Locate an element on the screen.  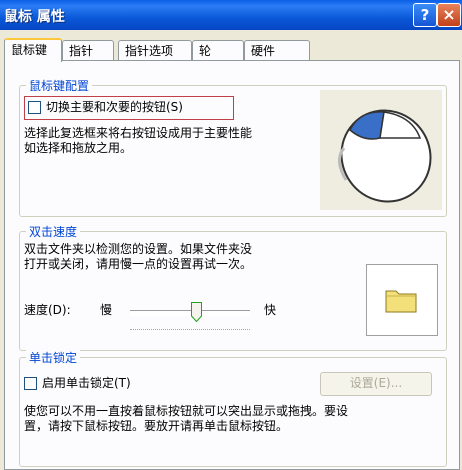
click-lock-label: 启用单击锁定(T) is located at coordinates (86, 383).